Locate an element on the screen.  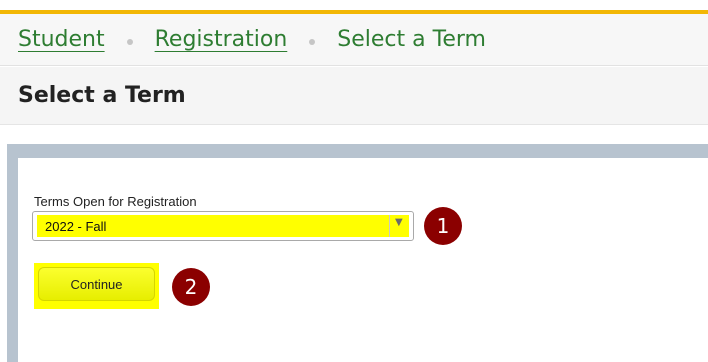
select-divider is located at coordinates (389, 226).